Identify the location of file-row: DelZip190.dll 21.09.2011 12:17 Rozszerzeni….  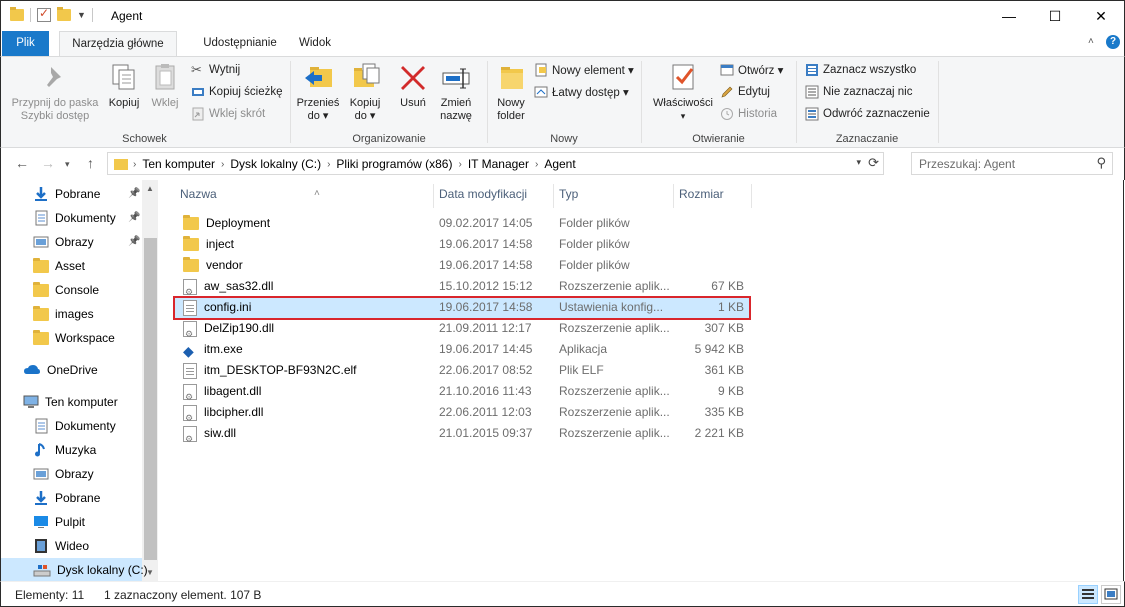
(462, 331).